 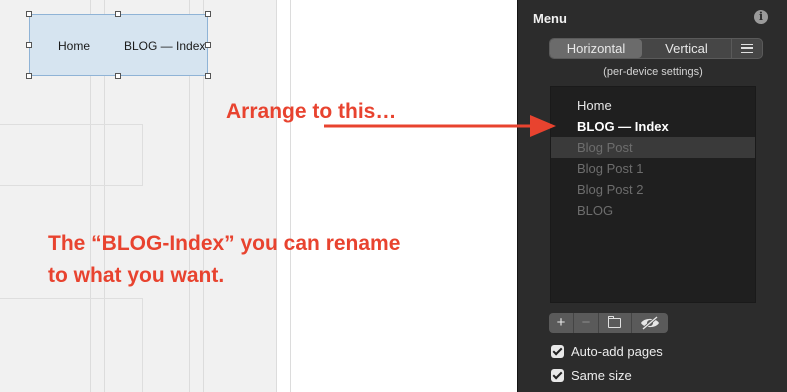 What do you see at coordinates (653, 168) in the screenshot?
I see `menu-list-item: Blog Post 1` at bounding box center [653, 168].